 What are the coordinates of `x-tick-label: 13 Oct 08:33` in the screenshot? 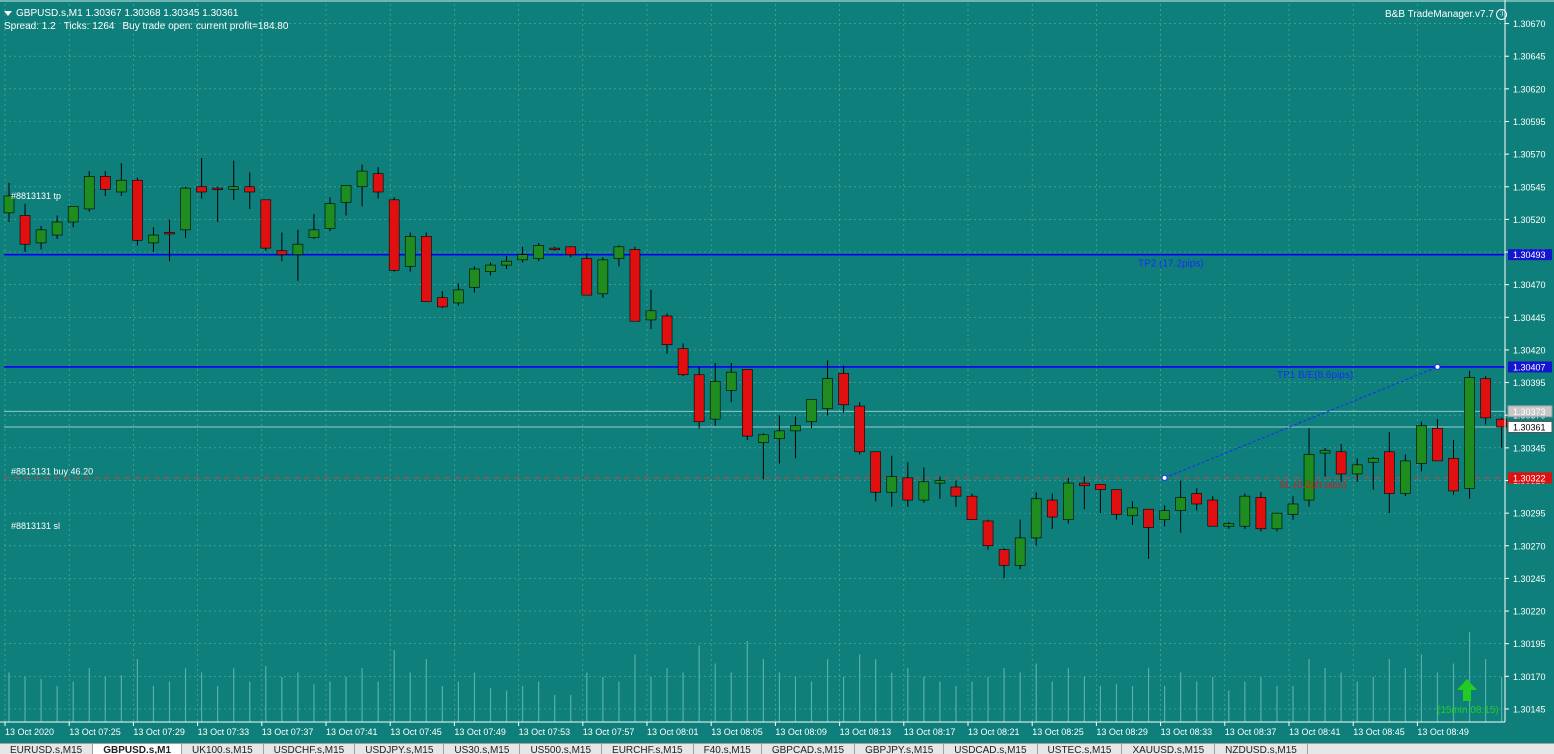 It's located at (1187, 732).